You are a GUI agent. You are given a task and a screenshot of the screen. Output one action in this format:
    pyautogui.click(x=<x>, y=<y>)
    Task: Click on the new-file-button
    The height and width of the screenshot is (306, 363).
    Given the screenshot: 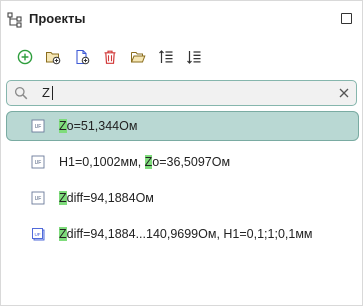 What is the action you would take?
    pyautogui.click(x=82, y=57)
    